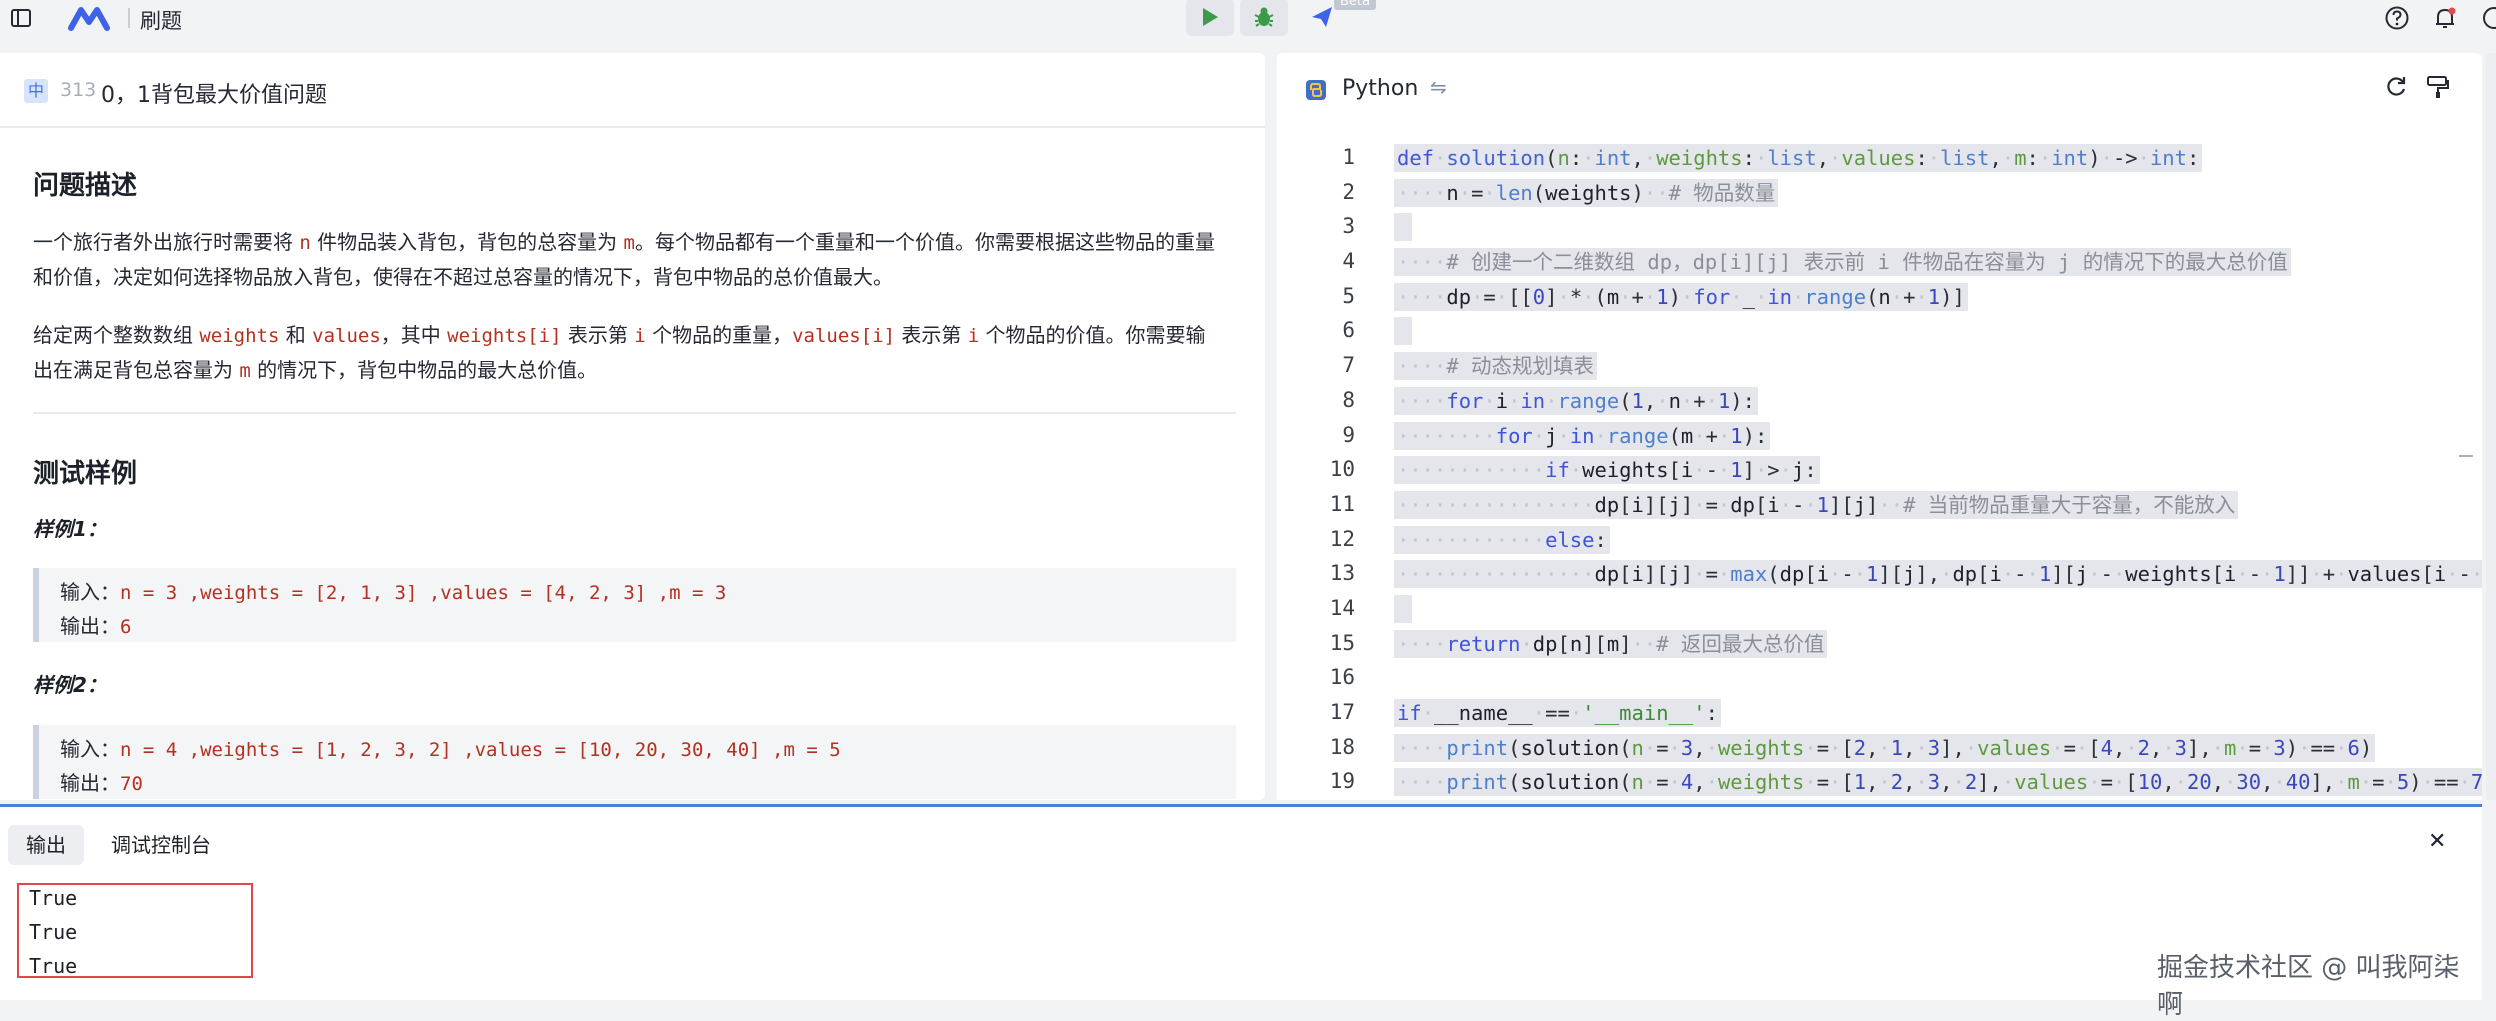 This screenshot has height=1021, width=2496. I want to click on divider, so click(129, 18).